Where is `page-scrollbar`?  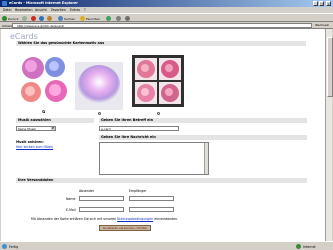
page-scrollbar is located at coordinates (329, 135).